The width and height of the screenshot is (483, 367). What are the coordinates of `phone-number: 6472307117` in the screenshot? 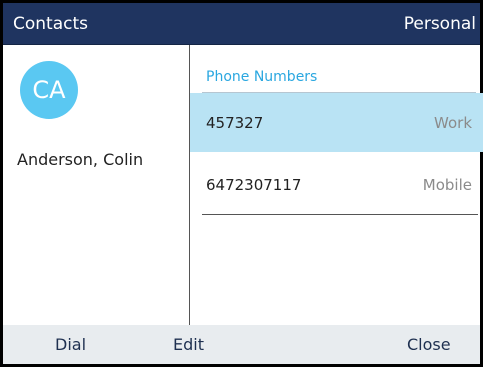 It's located at (254, 184).